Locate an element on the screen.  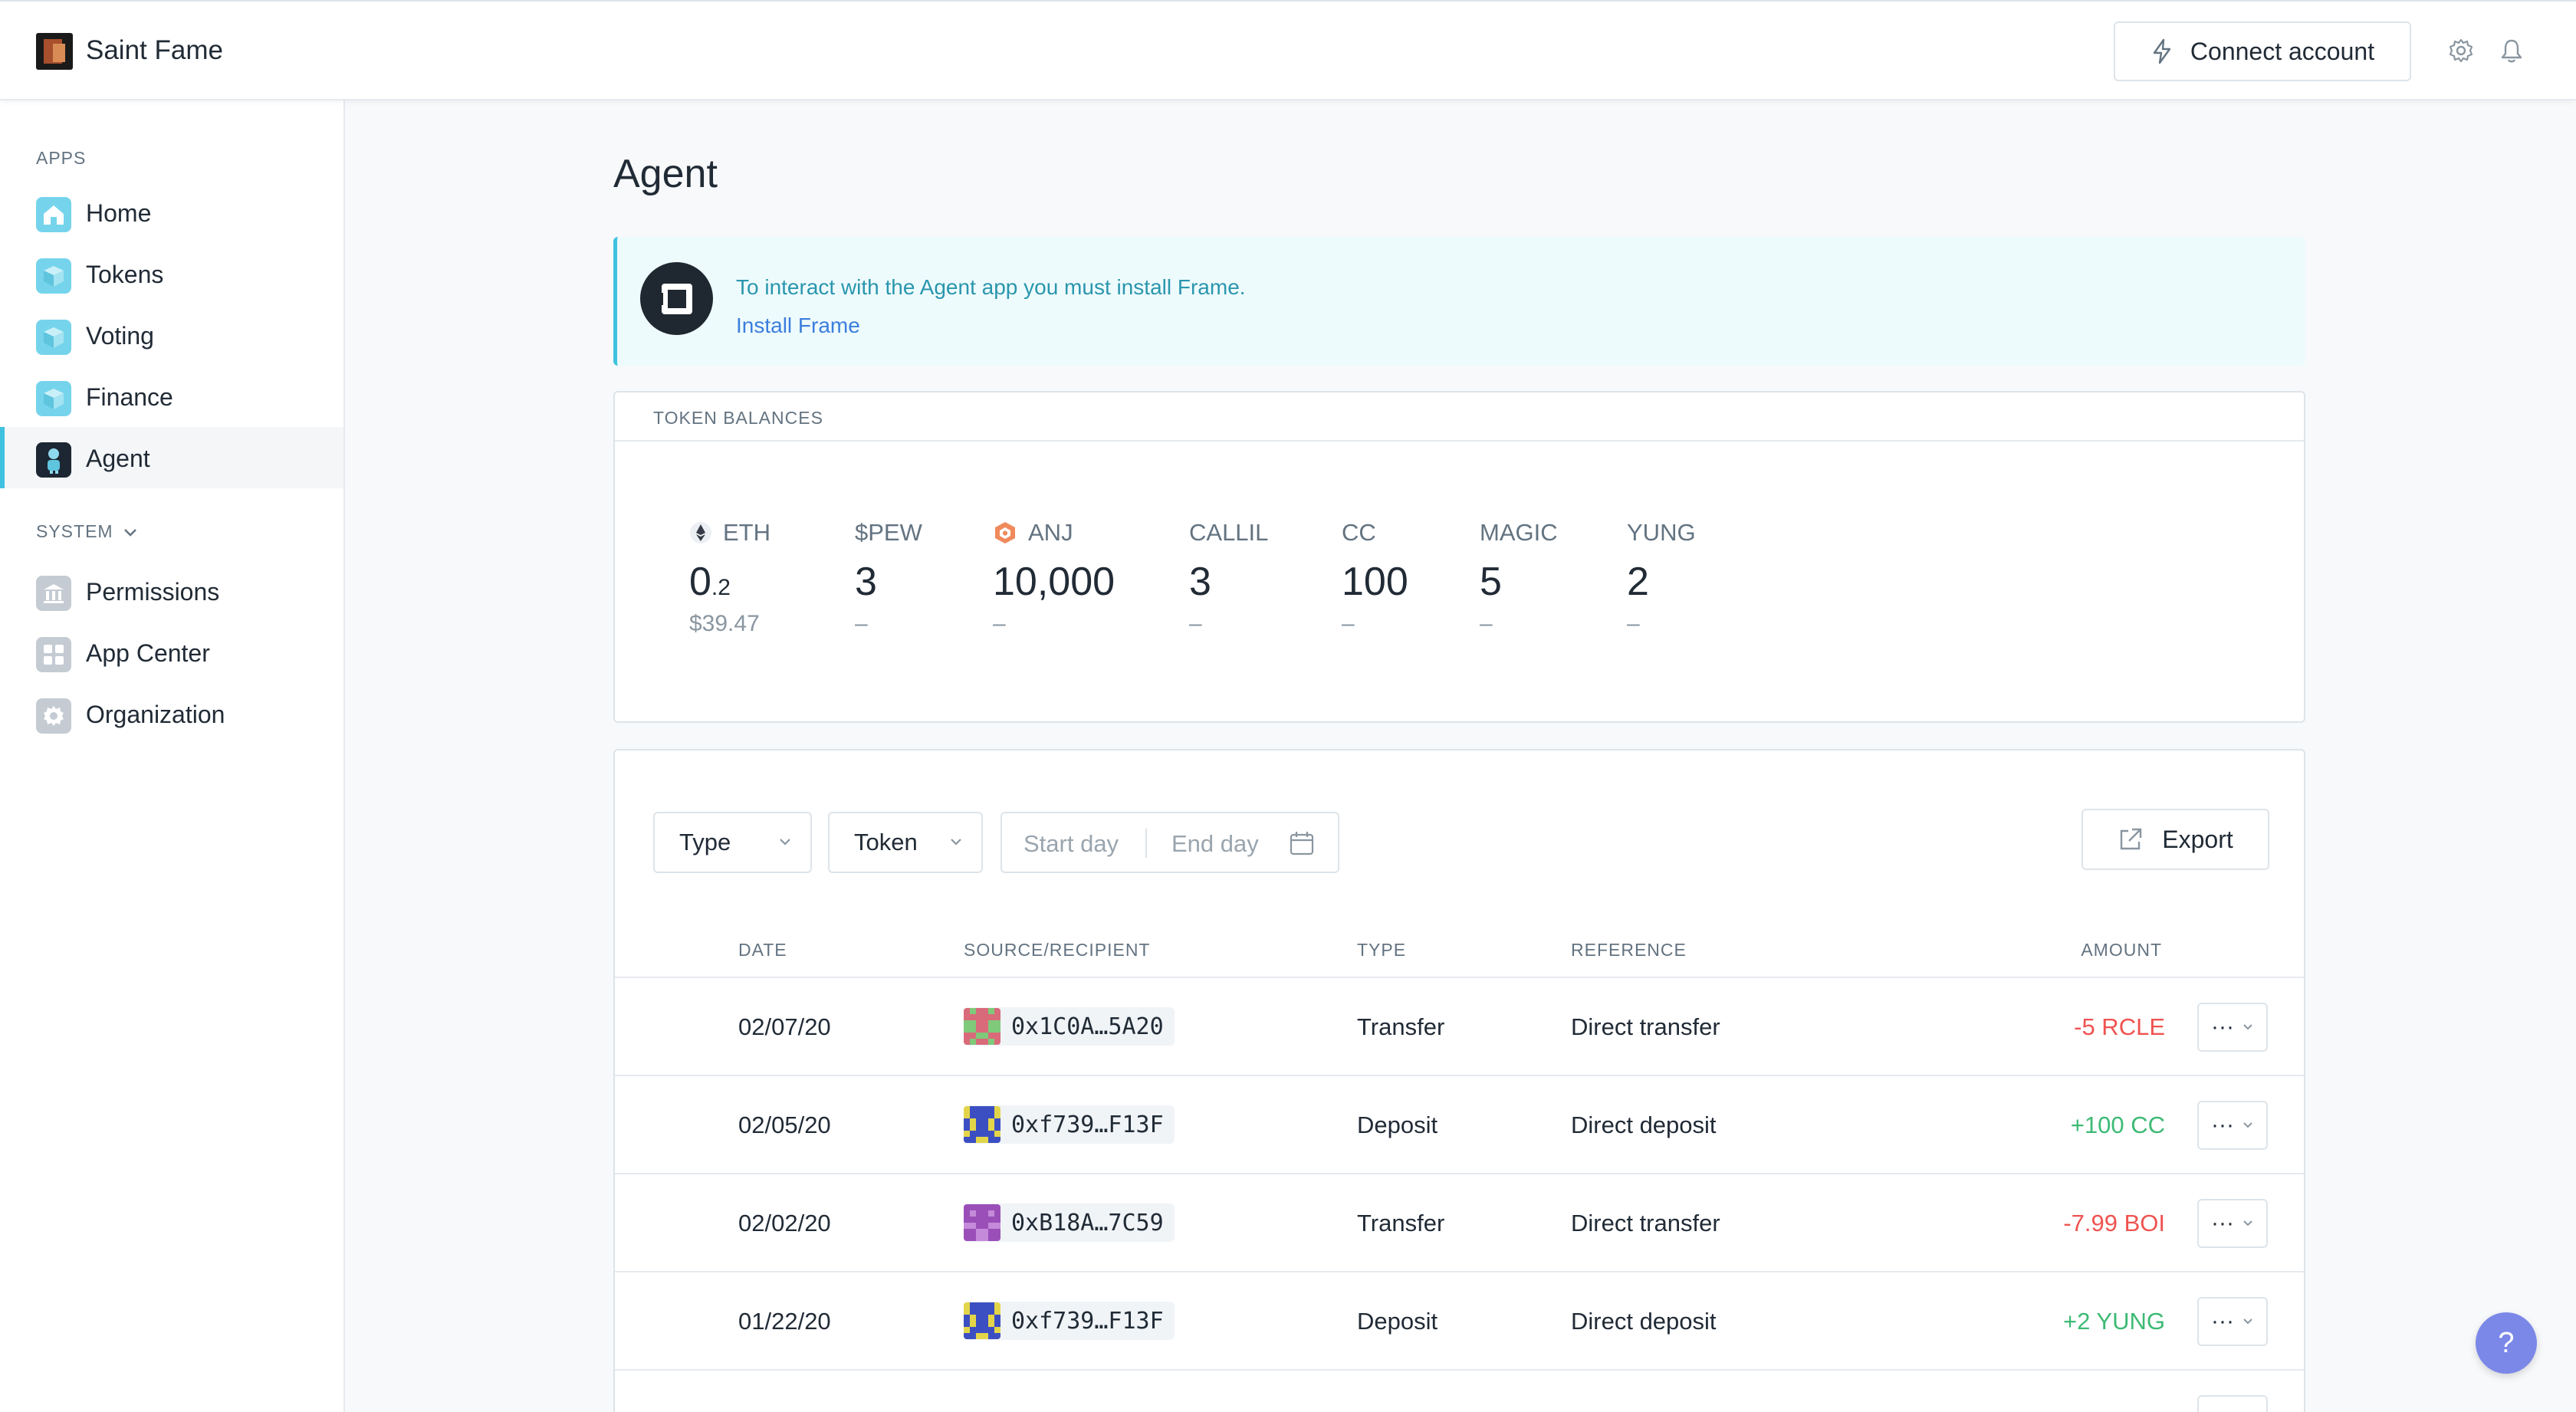
install-frame-link: Install Frame is located at coordinates (798, 326).